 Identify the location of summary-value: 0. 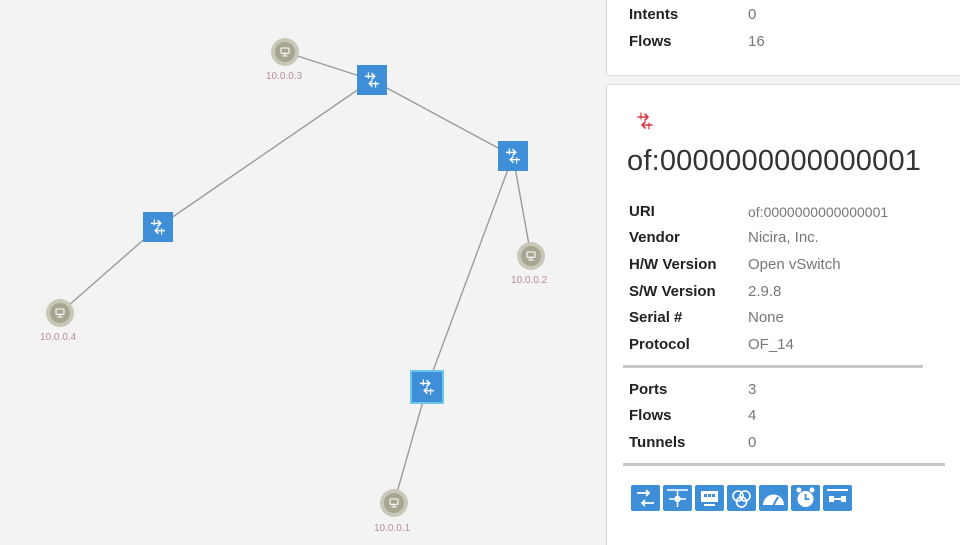
(752, 14).